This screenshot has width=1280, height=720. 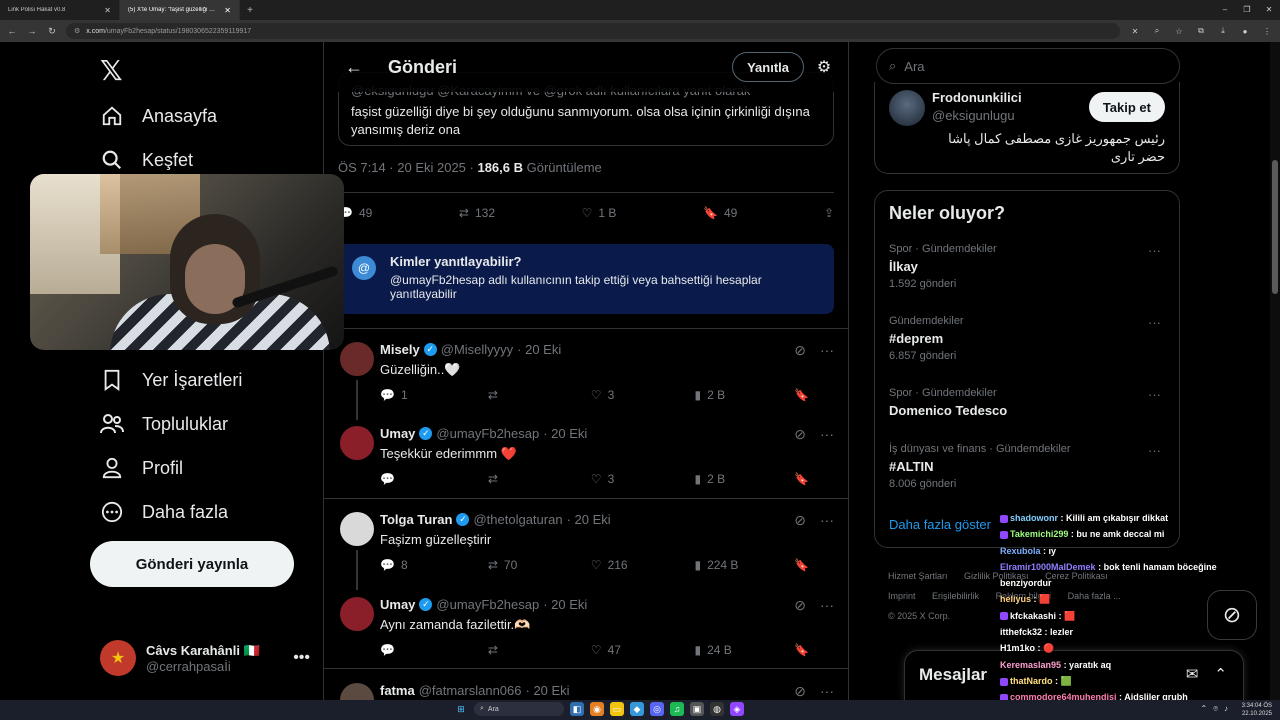 What do you see at coordinates (141, 468) in the screenshot?
I see `nav-profile: Profil` at bounding box center [141, 468].